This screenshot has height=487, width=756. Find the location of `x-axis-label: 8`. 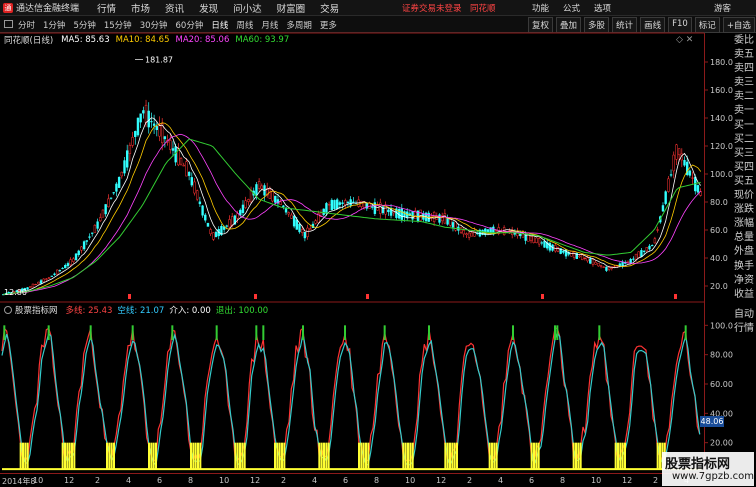

x-axis-label: 8 is located at coordinates (377, 480).